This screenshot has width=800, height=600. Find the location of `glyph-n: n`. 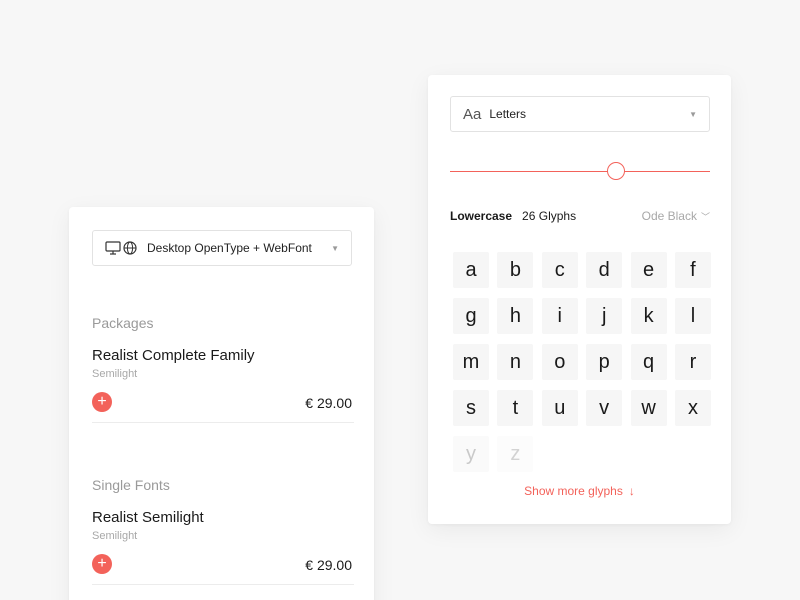

glyph-n: n is located at coordinates (515, 362).